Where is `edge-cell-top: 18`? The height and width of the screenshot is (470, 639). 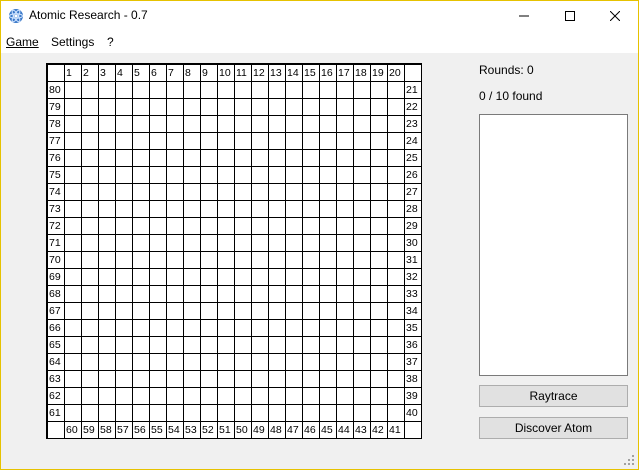
edge-cell-top: 18 is located at coordinates (362, 73).